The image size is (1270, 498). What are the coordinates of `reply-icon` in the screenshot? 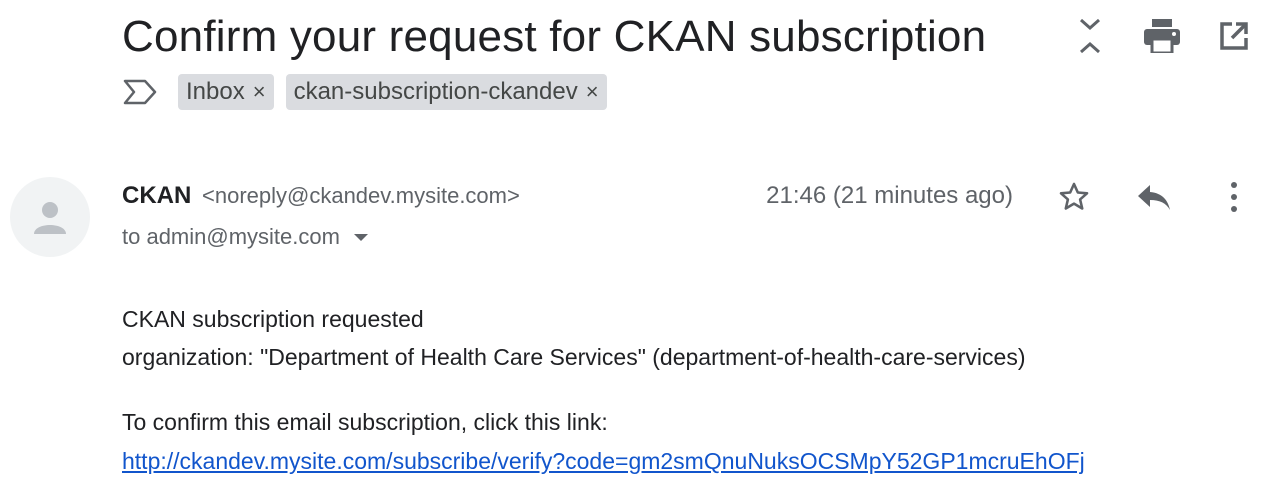 It's located at (1154, 197).